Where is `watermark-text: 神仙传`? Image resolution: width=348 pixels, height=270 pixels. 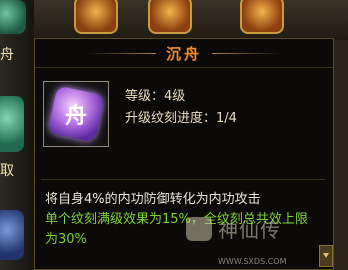
watermark-text: 神仙传 is located at coordinates (249, 230).